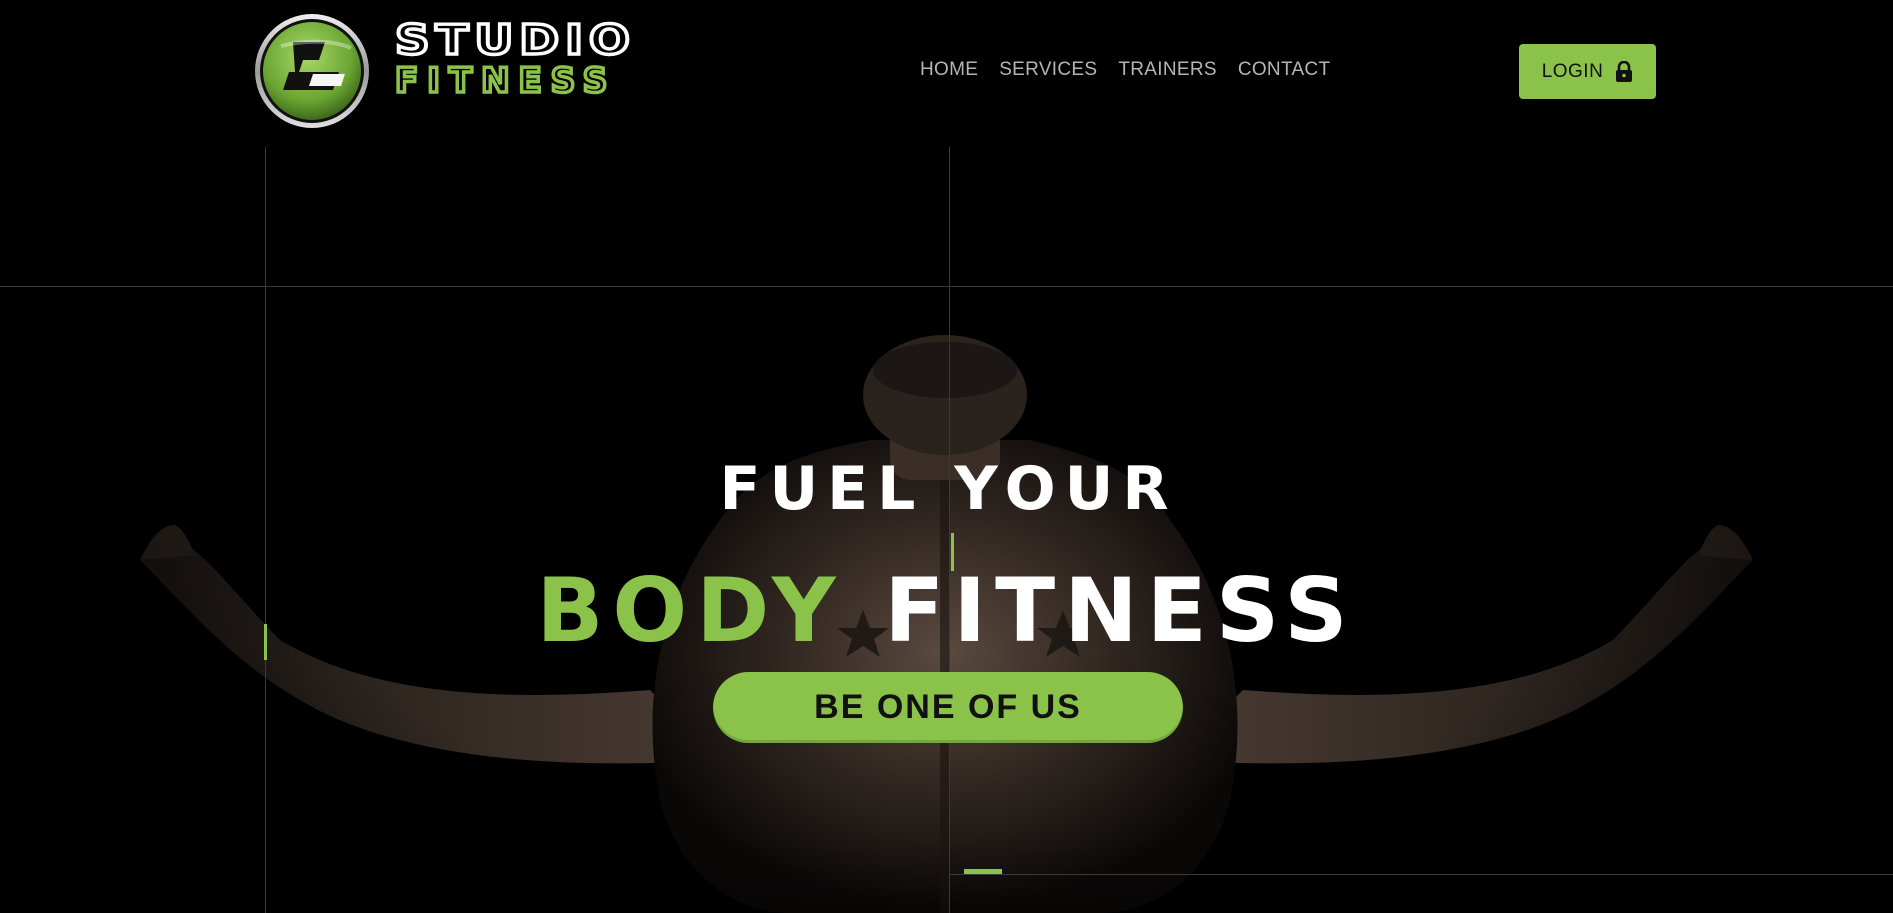 The width and height of the screenshot is (1893, 913). I want to click on login-button: LOGIN, so click(1587, 71).